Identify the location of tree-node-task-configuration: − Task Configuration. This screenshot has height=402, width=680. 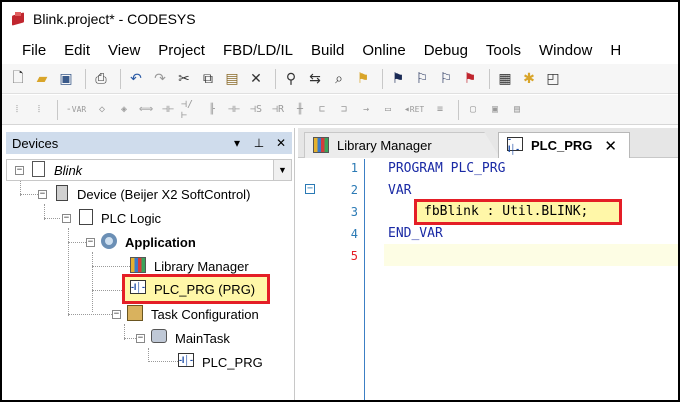
(185, 314).